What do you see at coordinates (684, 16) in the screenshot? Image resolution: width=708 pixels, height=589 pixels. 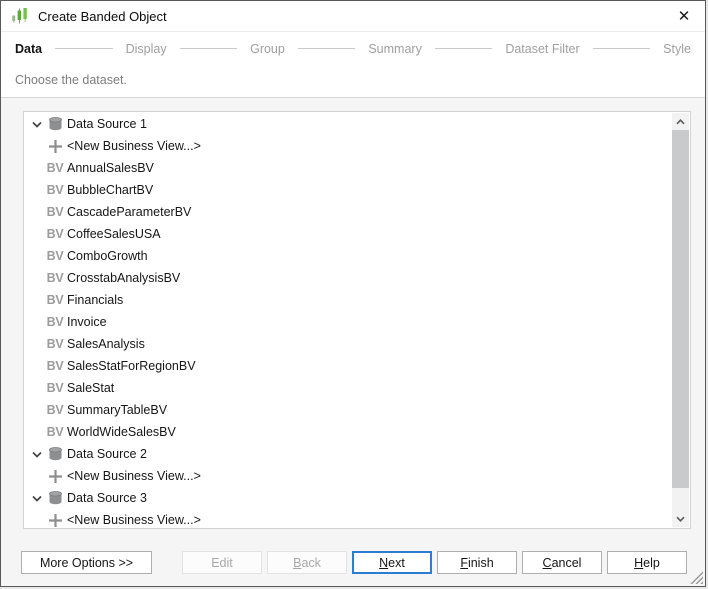 I see `close-icon: ✕` at bounding box center [684, 16].